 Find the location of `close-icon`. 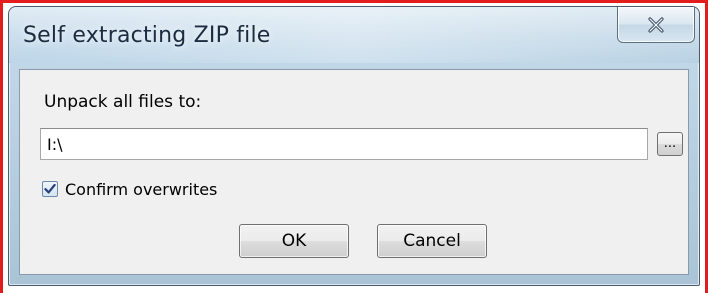

close-icon is located at coordinates (656, 24).